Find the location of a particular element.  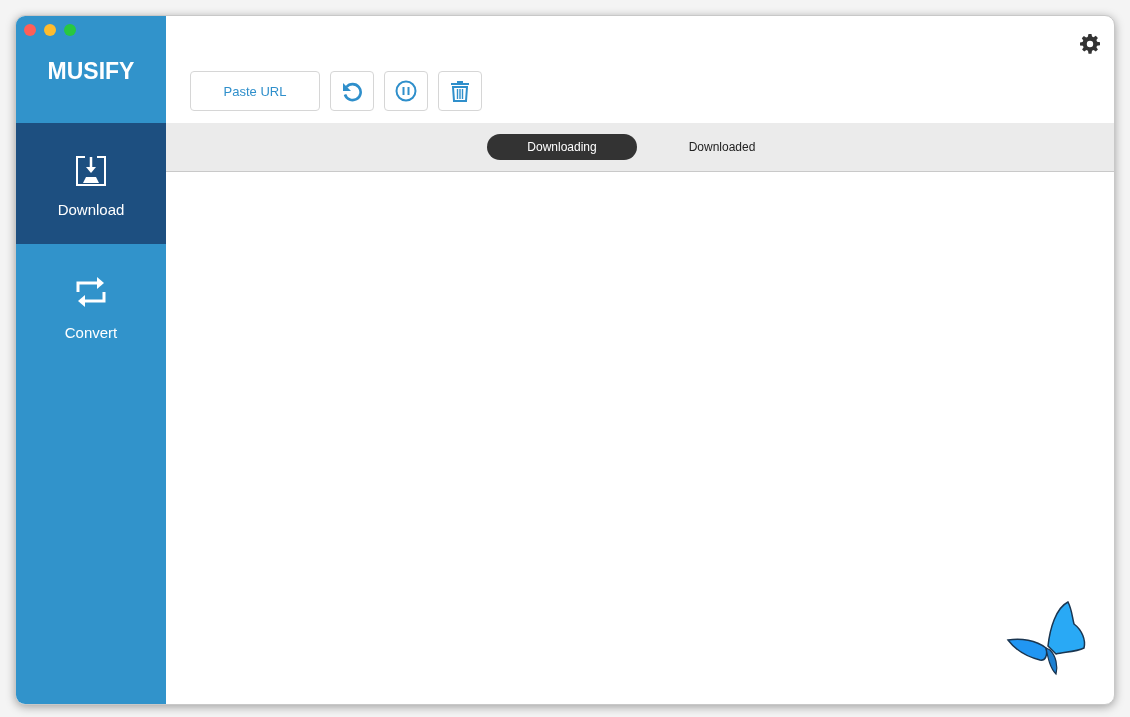

undo-icon is located at coordinates (352, 91).